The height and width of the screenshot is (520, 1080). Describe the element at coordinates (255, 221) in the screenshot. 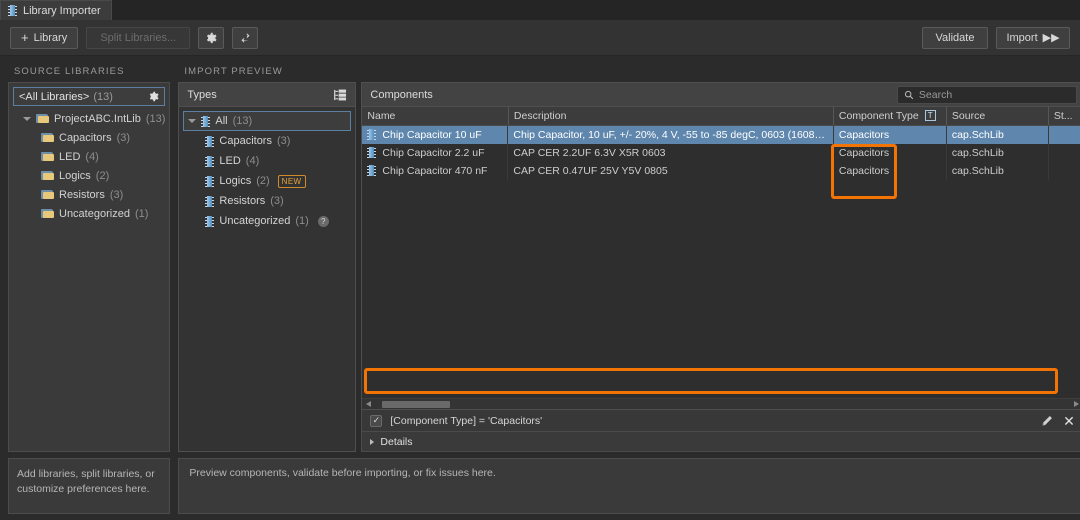

I see `type-label: Uncategorized` at that location.